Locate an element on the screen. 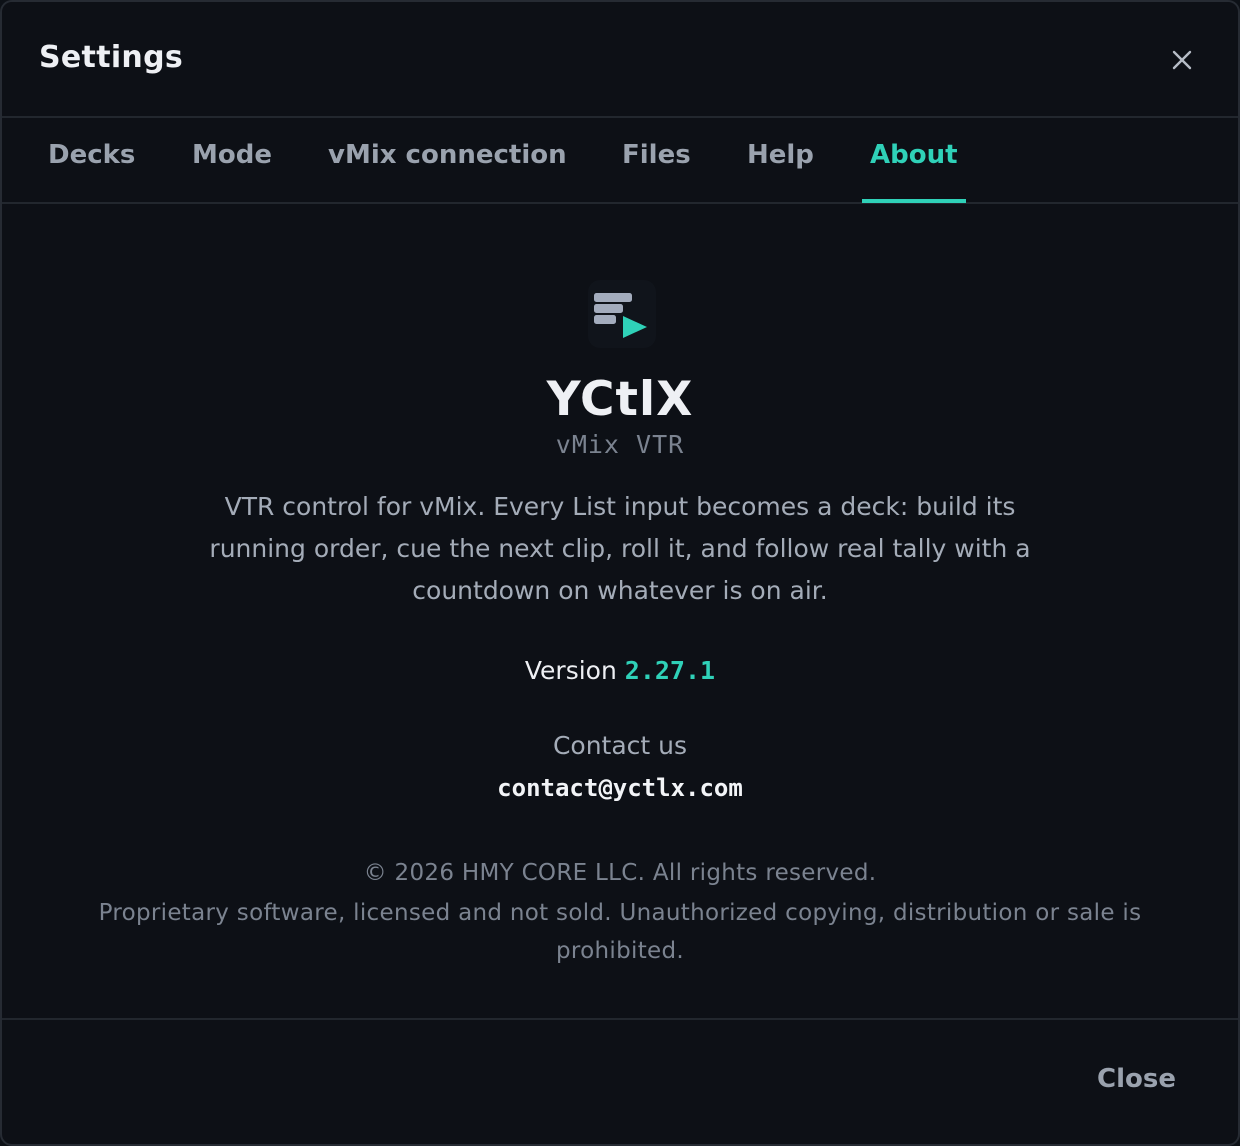 This screenshot has width=1240, height=1146. version-label: Version is located at coordinates (570, 670).